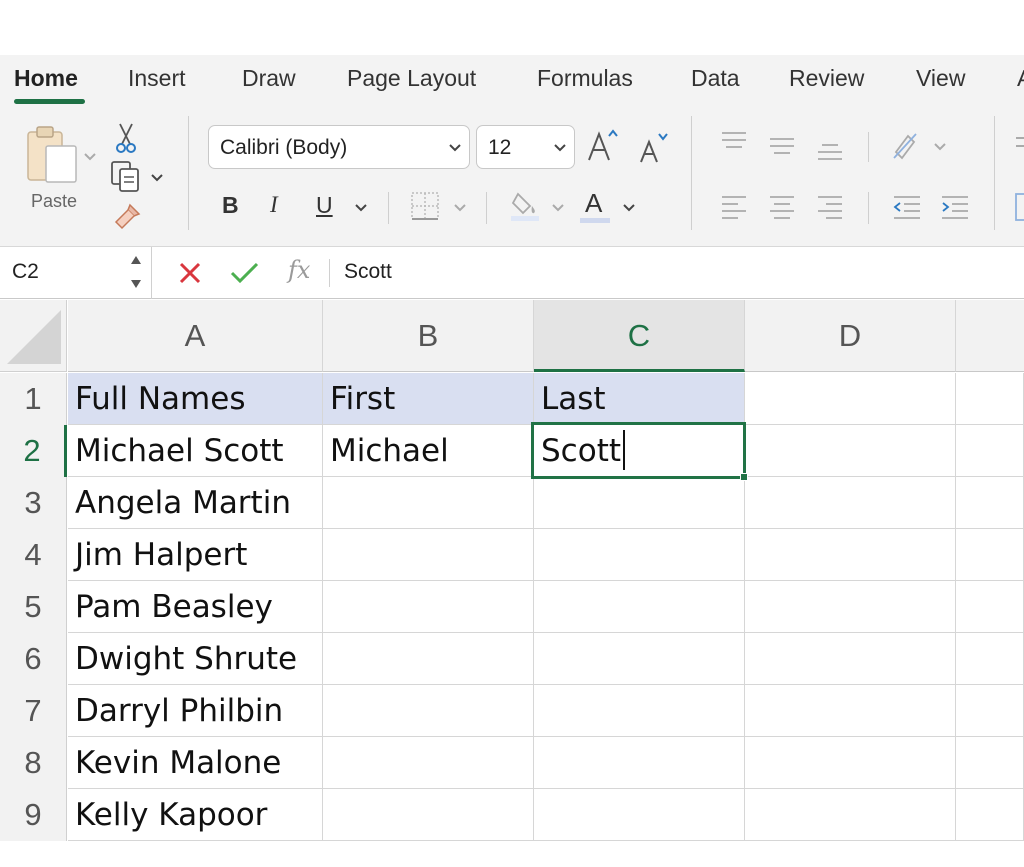 The image size is (1024, 867). Describe the element at coordinates (299, 270) in the screenshot. I see `insert-function-icon: fx` at that location.